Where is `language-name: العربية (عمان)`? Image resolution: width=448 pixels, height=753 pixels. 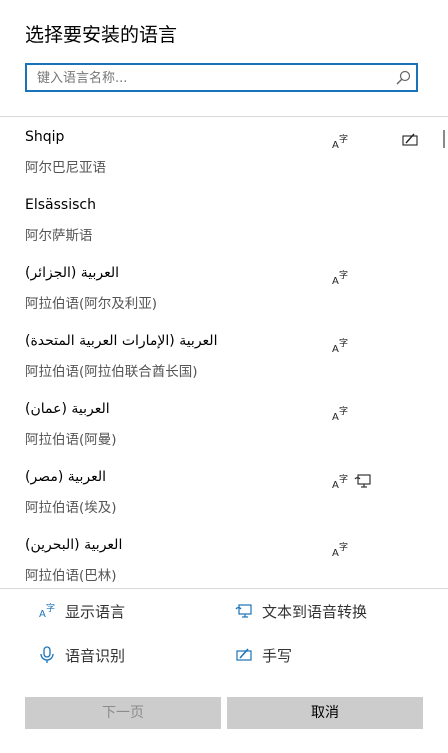 language-name: العربية (عمان) is located at coordinates (67, 409).